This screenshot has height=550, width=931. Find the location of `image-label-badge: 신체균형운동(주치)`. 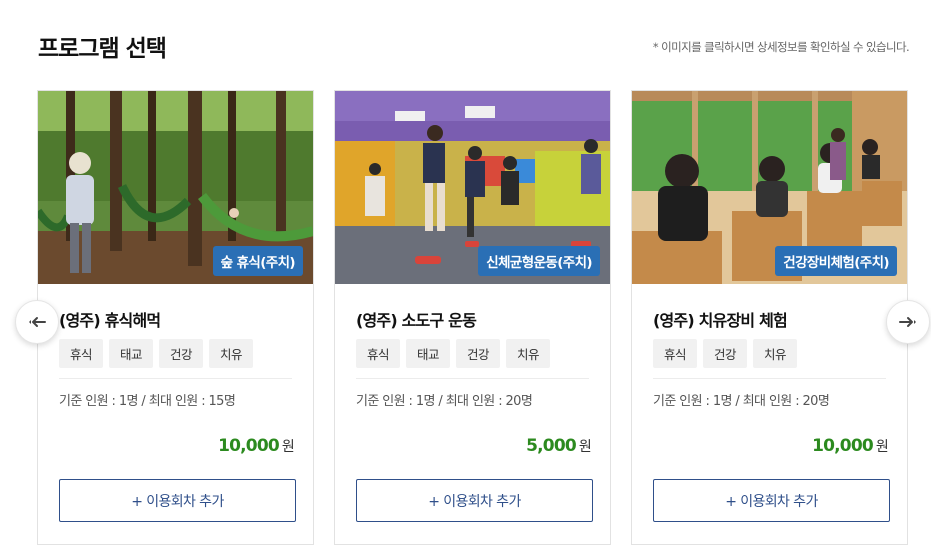

image-label-badge: 신체균형운동(주치) is located at coordinates (539, 261).